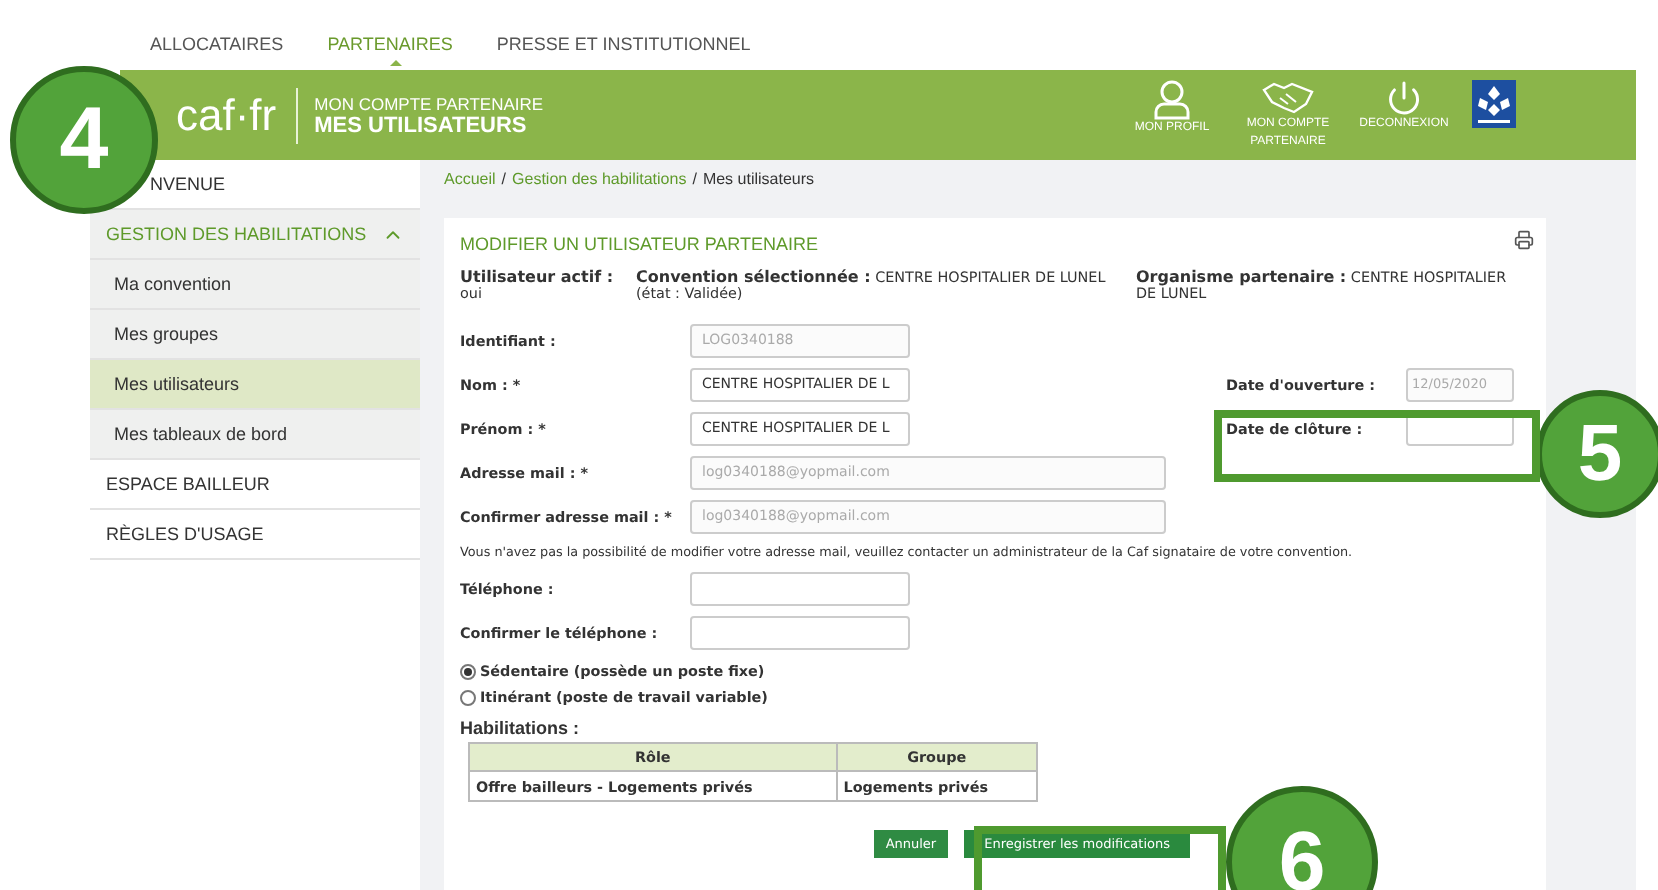 This screenshot has width=1658, height=890. What do you see at coordinates (255, 385) in the screenshot?
I see `sidebar-item: Mes utilisateurs` at bounding box center [255, 385].